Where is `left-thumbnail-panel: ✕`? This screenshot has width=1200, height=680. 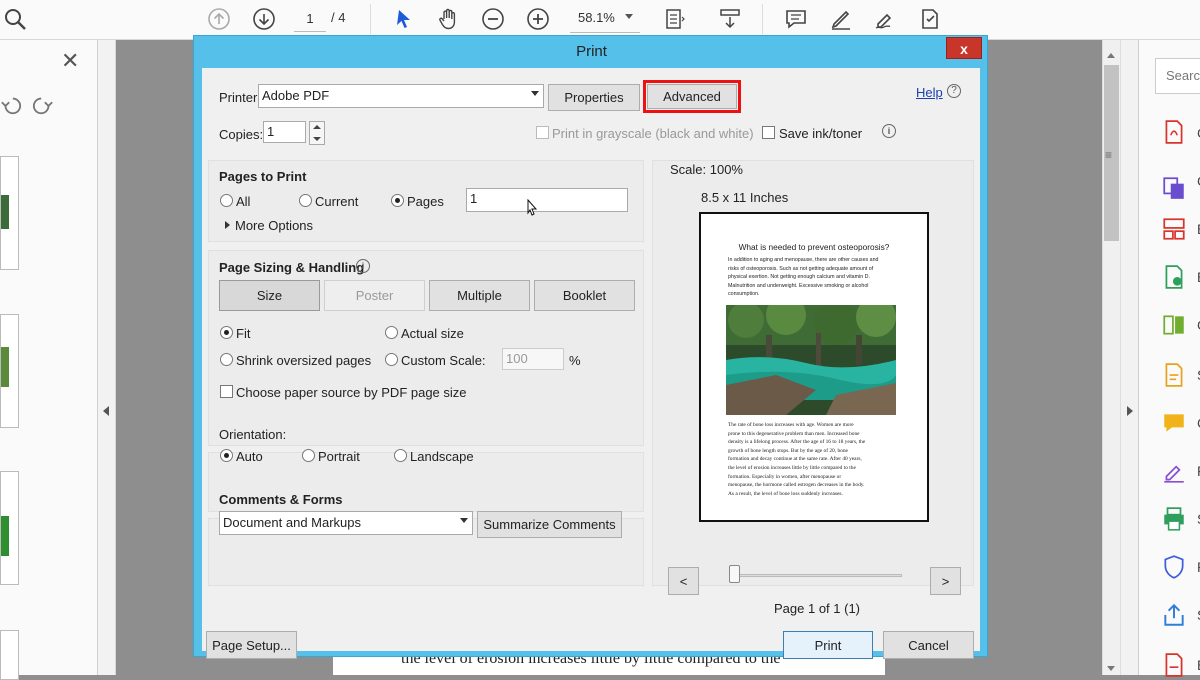
left-thumbnail-panel: ✕ is located at coordinates (49, 360).